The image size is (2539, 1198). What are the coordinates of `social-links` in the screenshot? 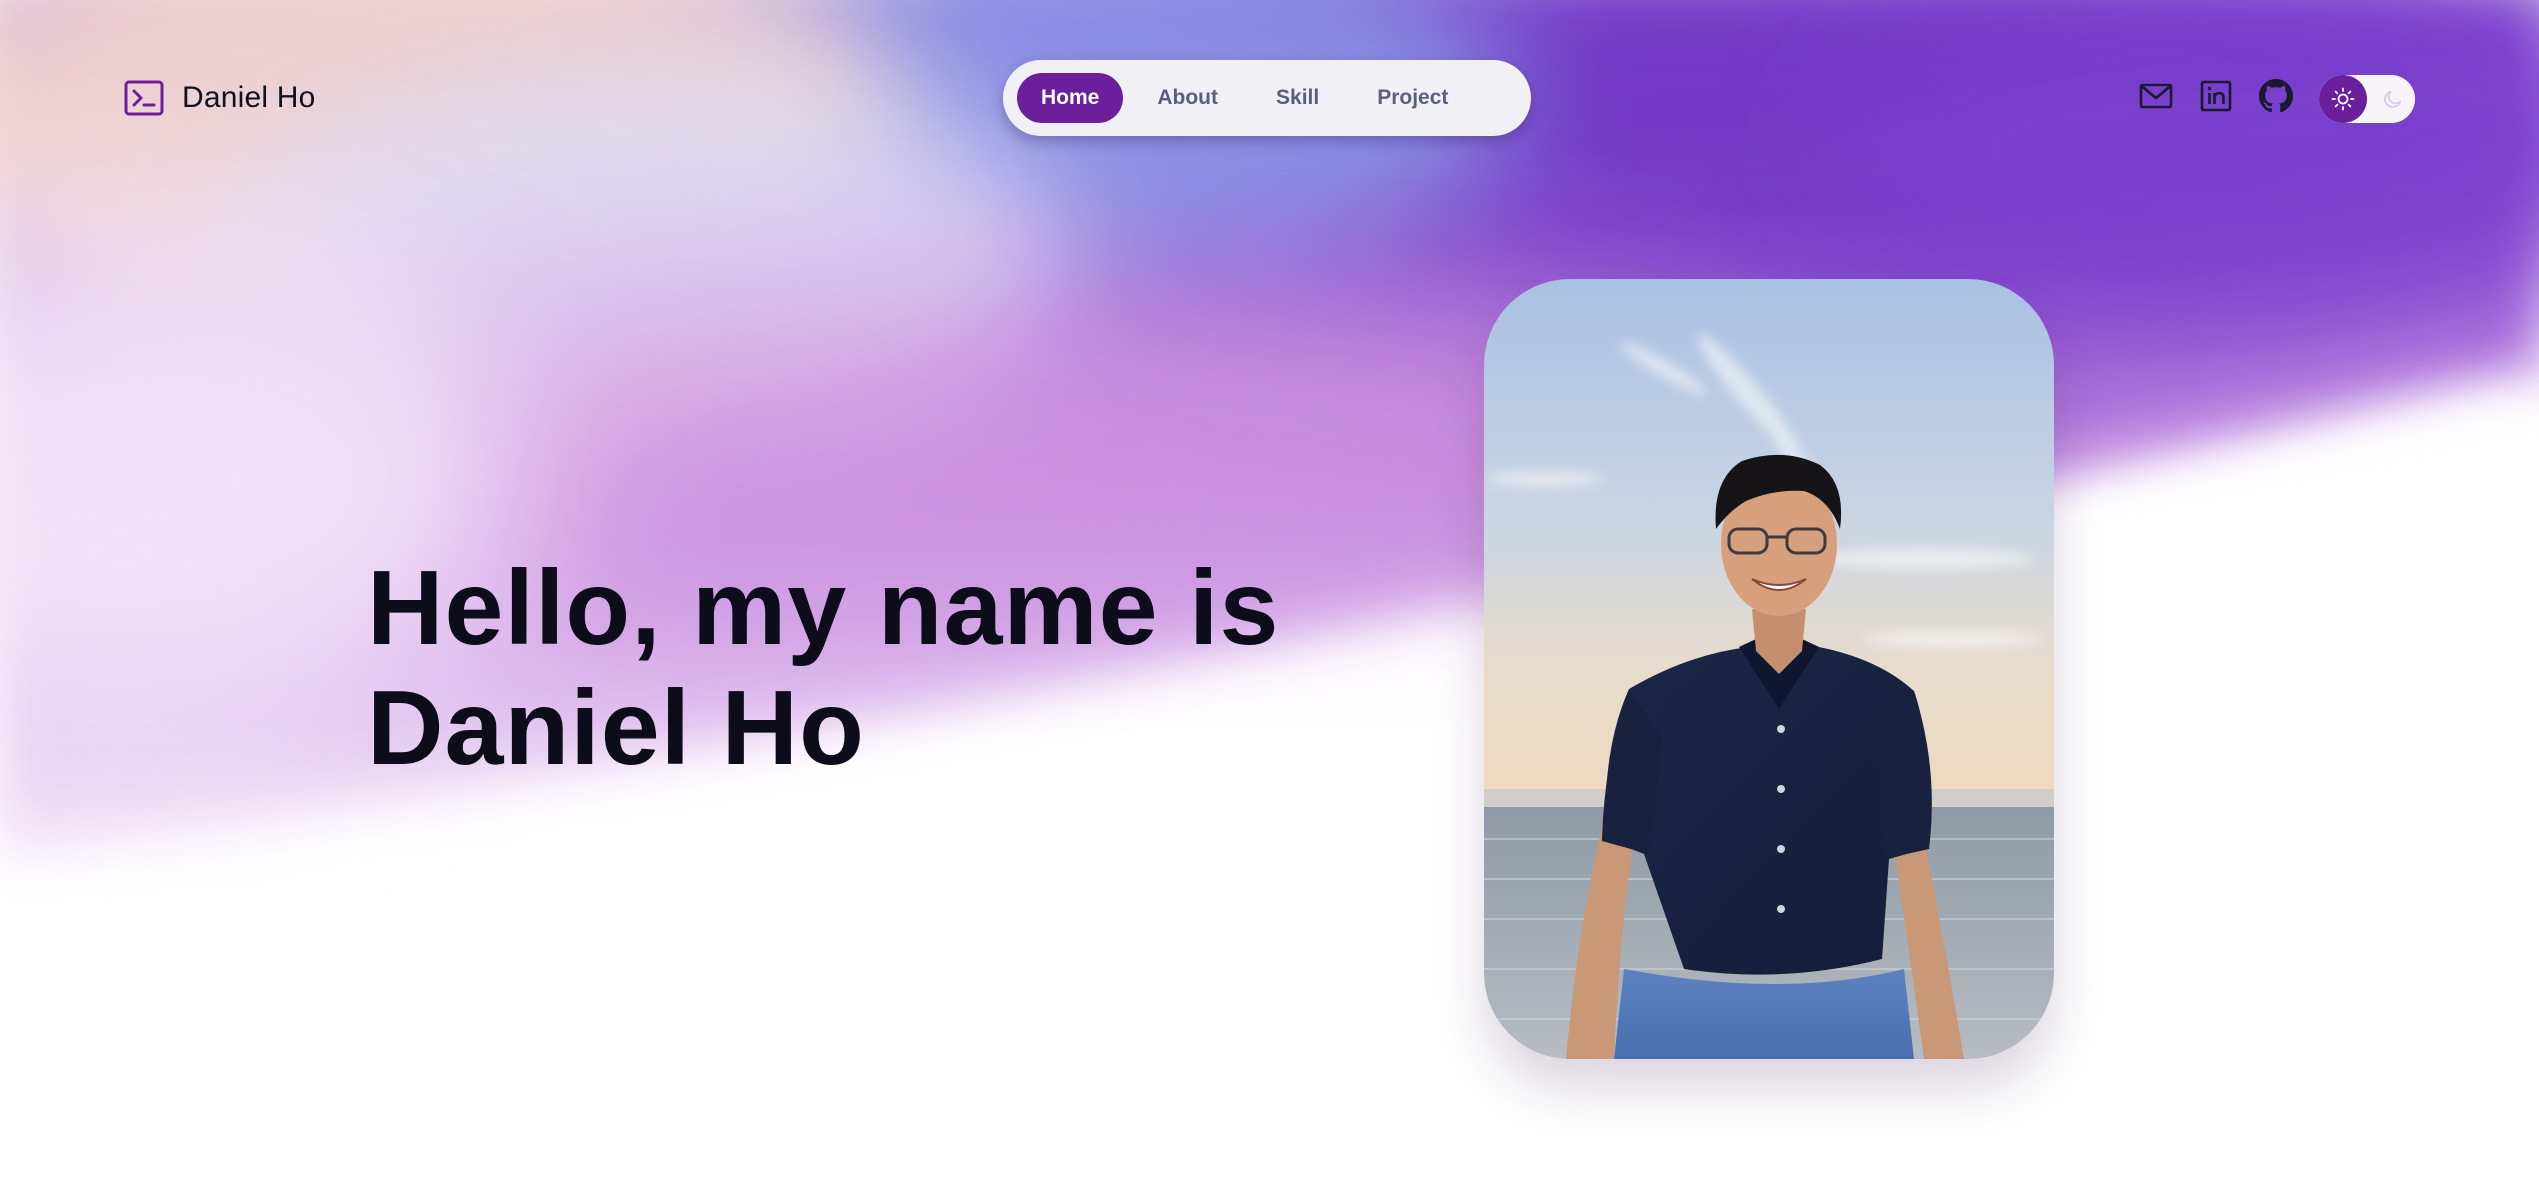 It's located at (2216, 96).